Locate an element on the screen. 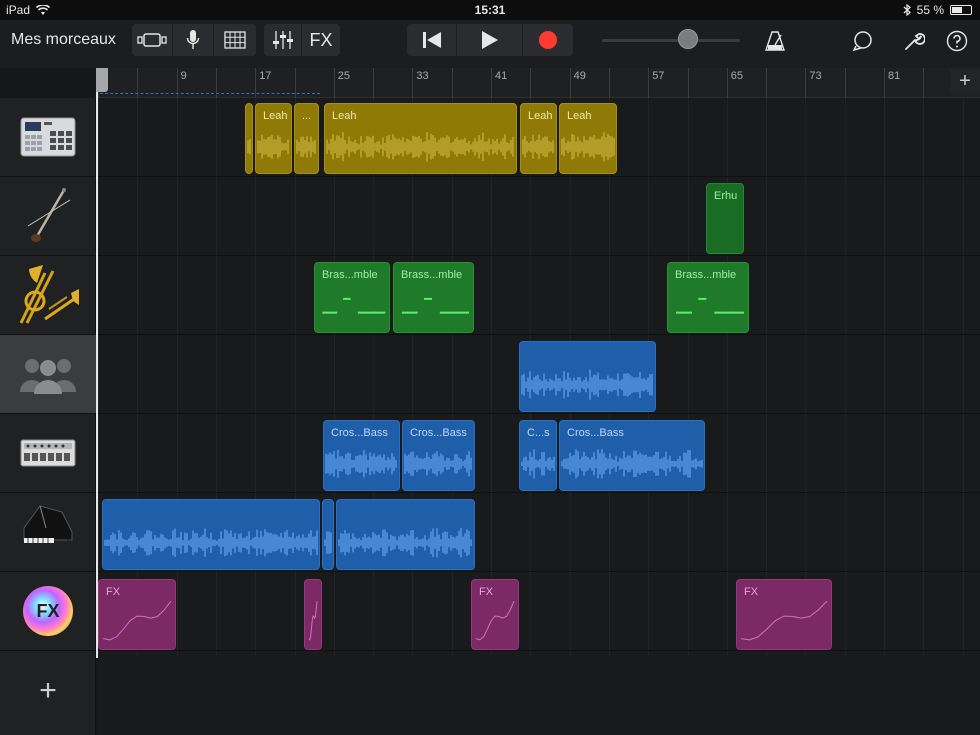 The image size is (980, 735). region-leah-stub is located at coordinates (249, 138).